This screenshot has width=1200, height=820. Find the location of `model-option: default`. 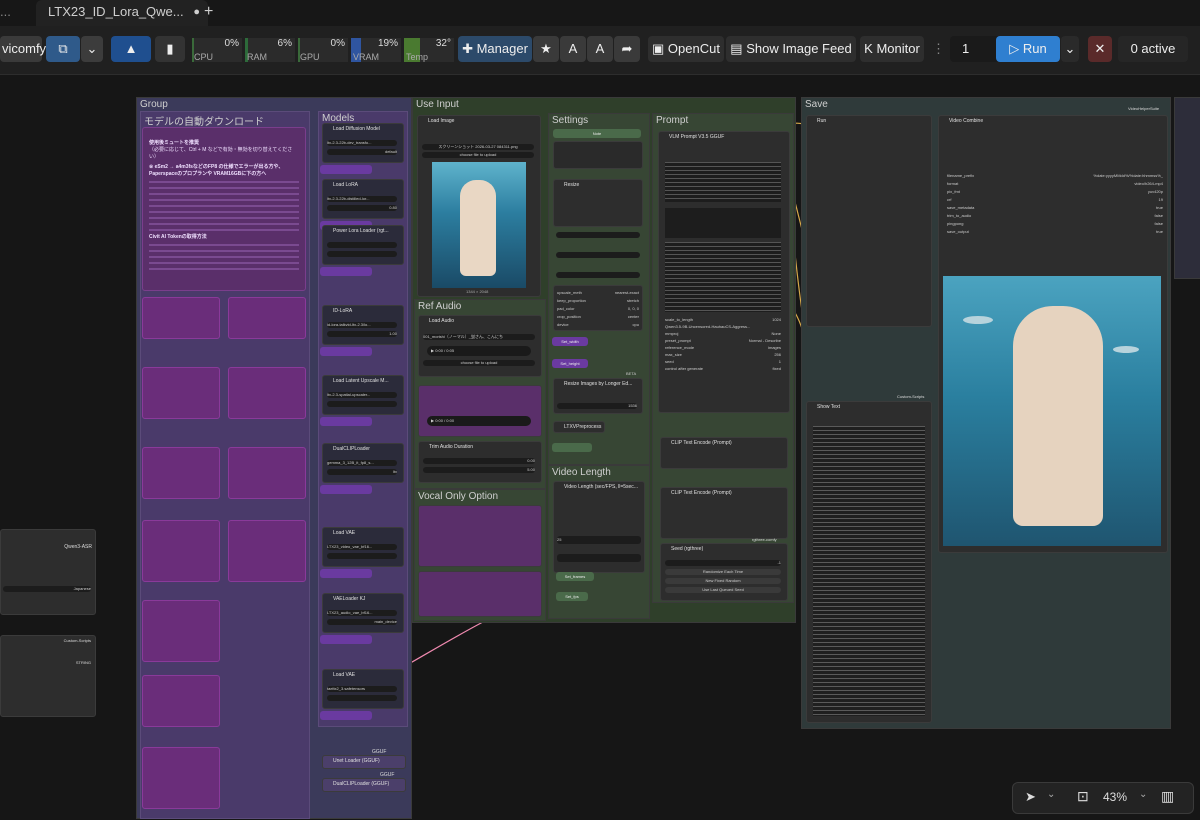

model-option: default is located at coordinates (362, 152).